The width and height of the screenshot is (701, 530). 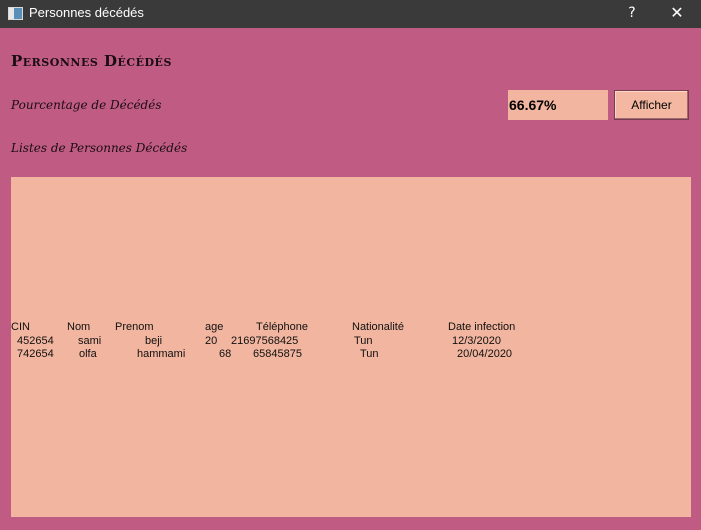 What do you see at coordinates (134, 327) in the screenshot?
I see `header-prenom: Prenom` at bounding box center [134, 327].